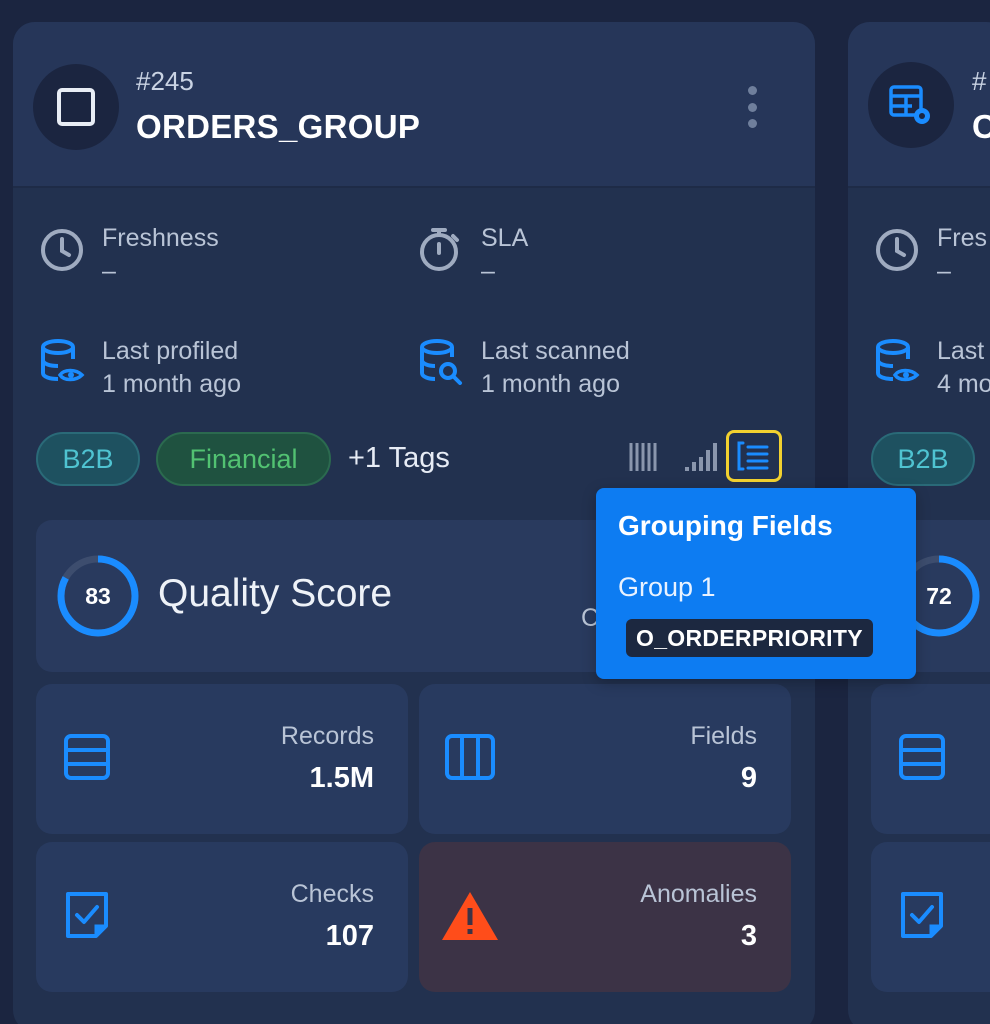 This screenshot has height=1024, width=990. What do you see at coordinates (979, 81) in the screenshot?
I see `dataset-id-partial: #` at bounding box center [979, 81].